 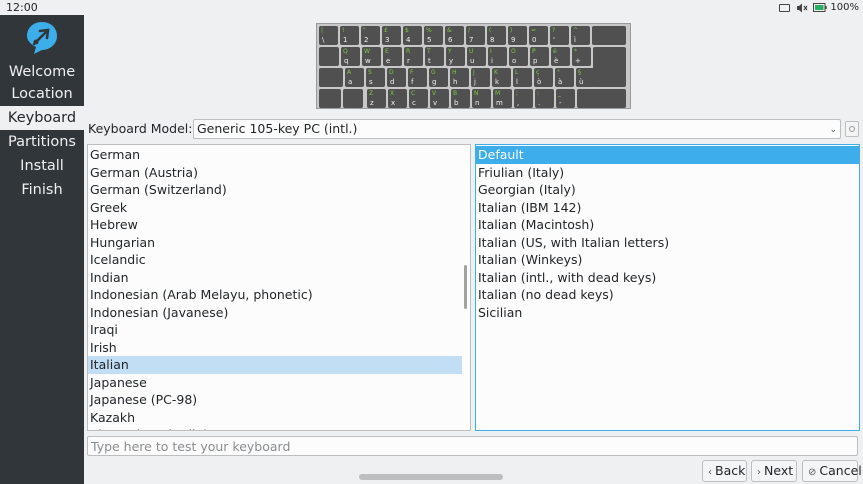 I want to click on layout-list-item: Italian, so click(x=275, y=365).